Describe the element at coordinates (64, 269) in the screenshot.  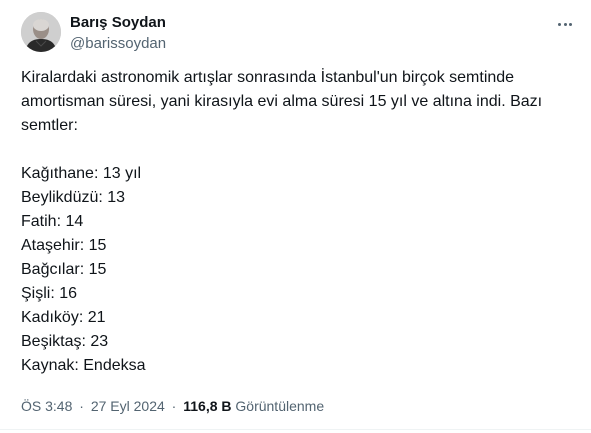
I see `district-line: Bağcılar: 15` at that location.